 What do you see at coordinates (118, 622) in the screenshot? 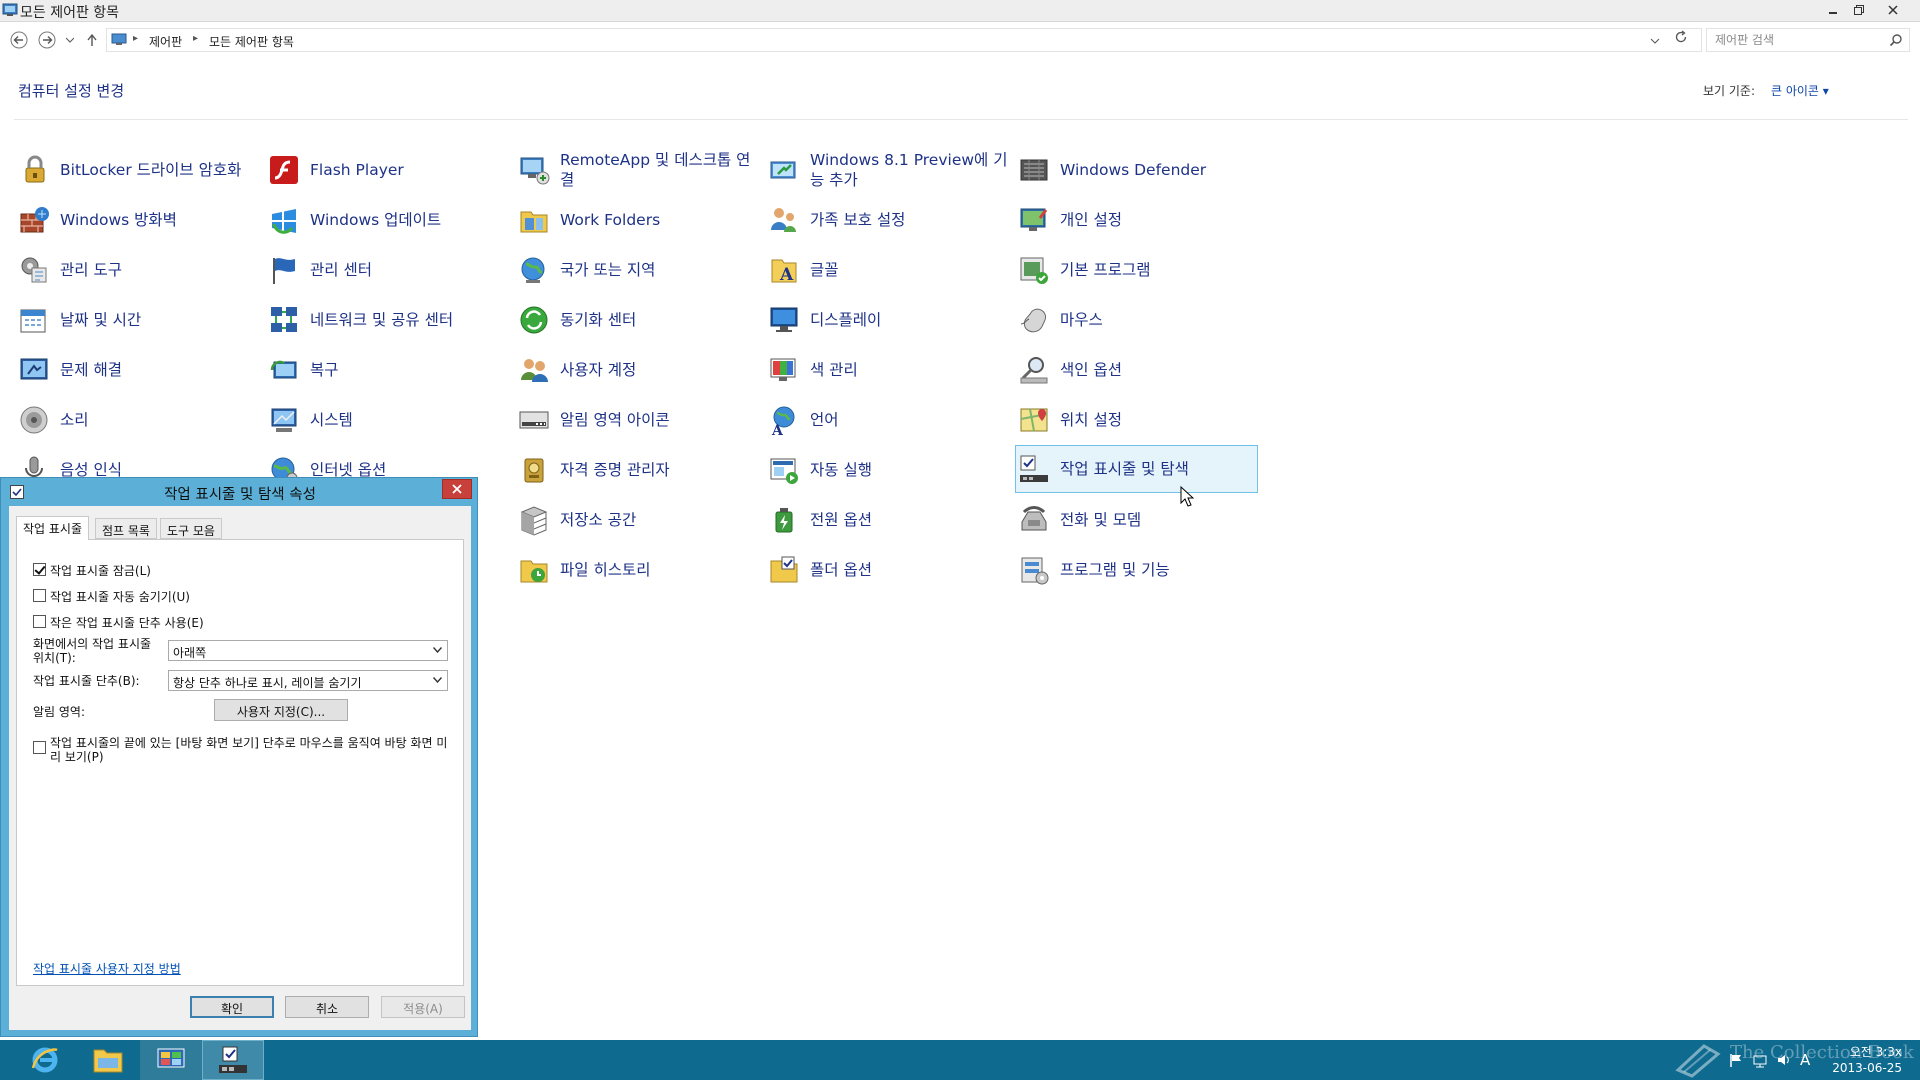
I see `small-buttons-option: 작은 작업 표시줄 단추 사용(E)` at bounding box center [118, 622].